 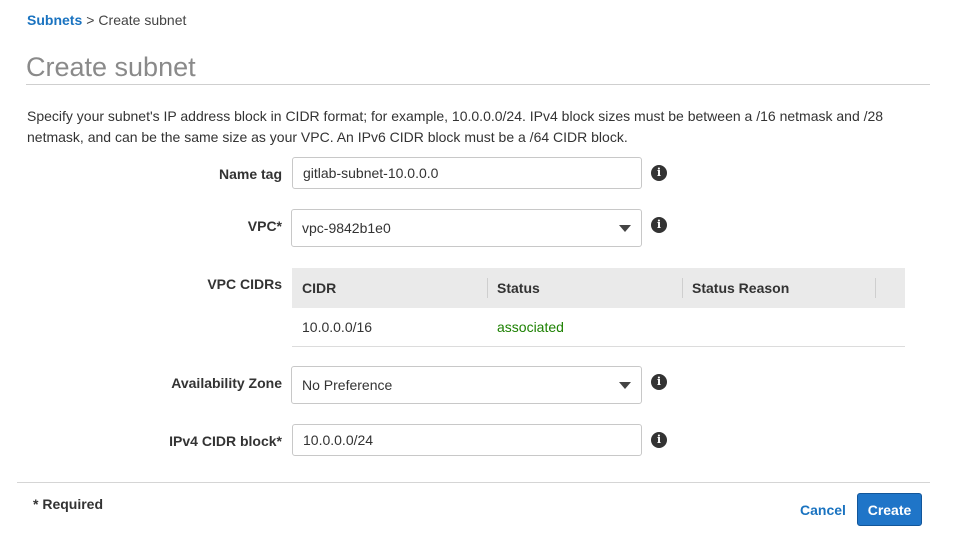 I want to click on status-reason-cell, so click(x=778, y=327).